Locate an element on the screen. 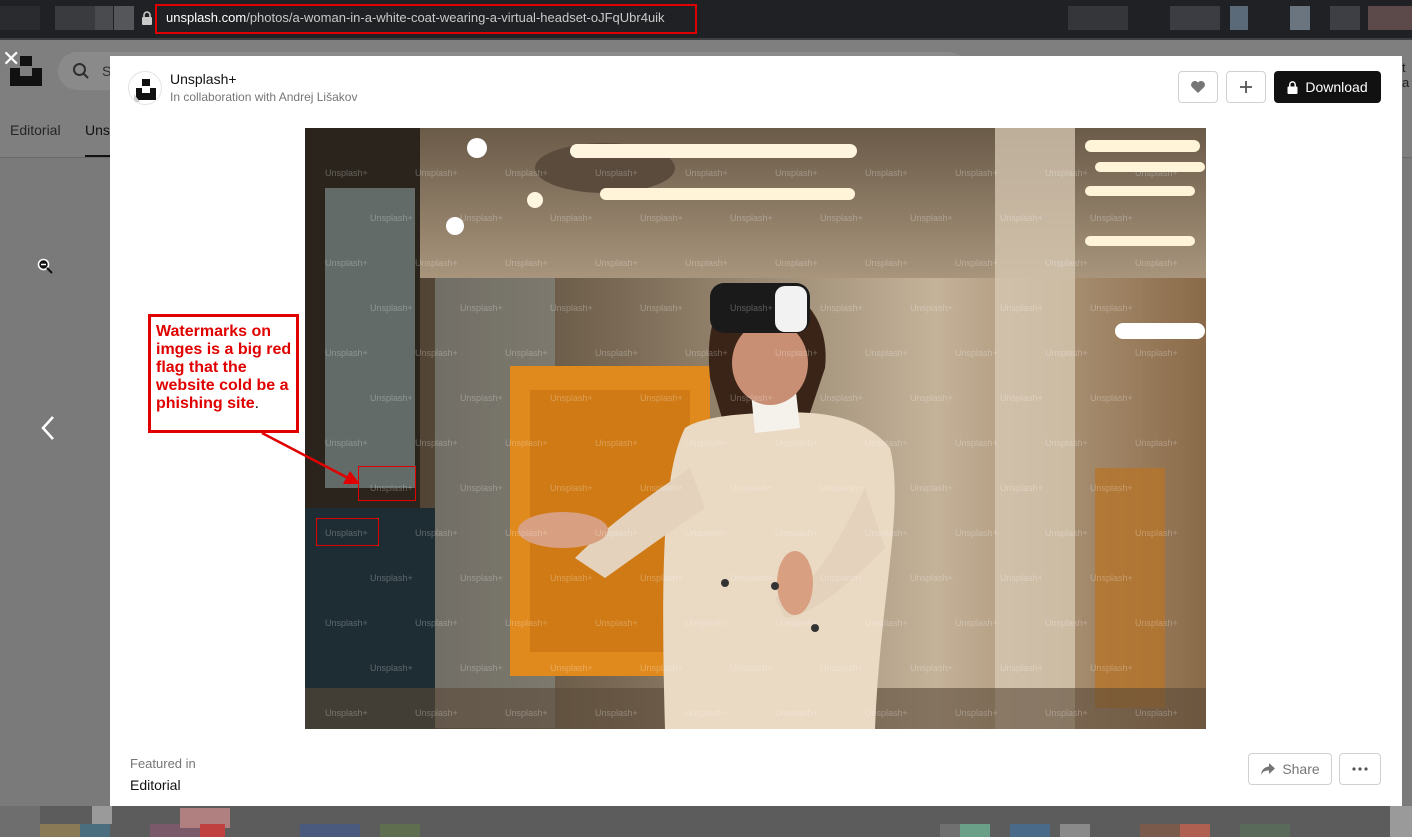  featured-in-link: Editorial is located at coordinates (155, 785).